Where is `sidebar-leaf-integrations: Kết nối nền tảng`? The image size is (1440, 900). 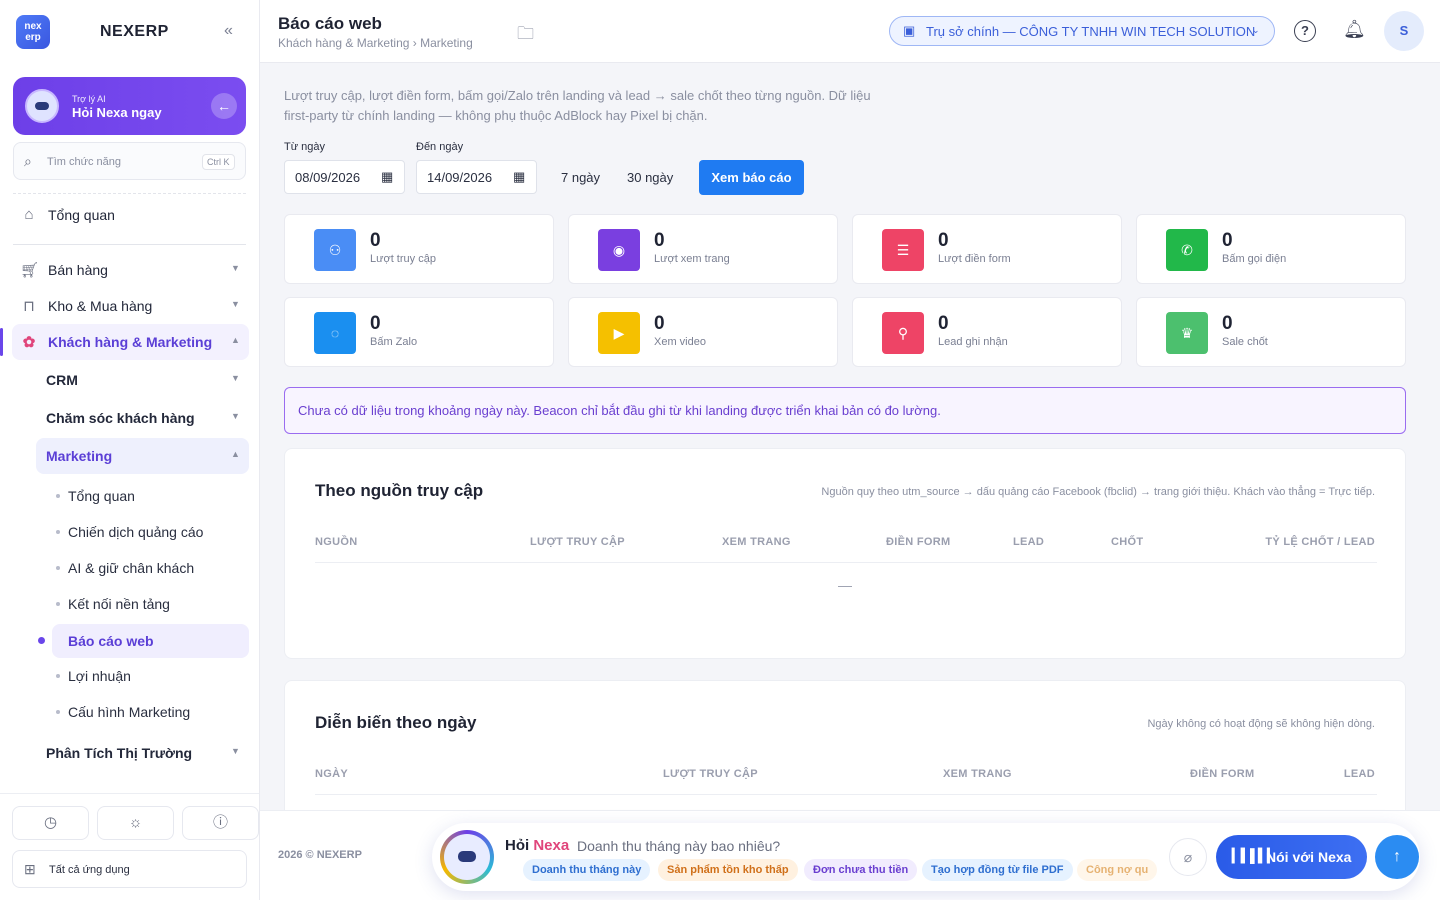
sidebar-leaf-integrations: Kết nối nền tảng is located at coordinates (150, 604).